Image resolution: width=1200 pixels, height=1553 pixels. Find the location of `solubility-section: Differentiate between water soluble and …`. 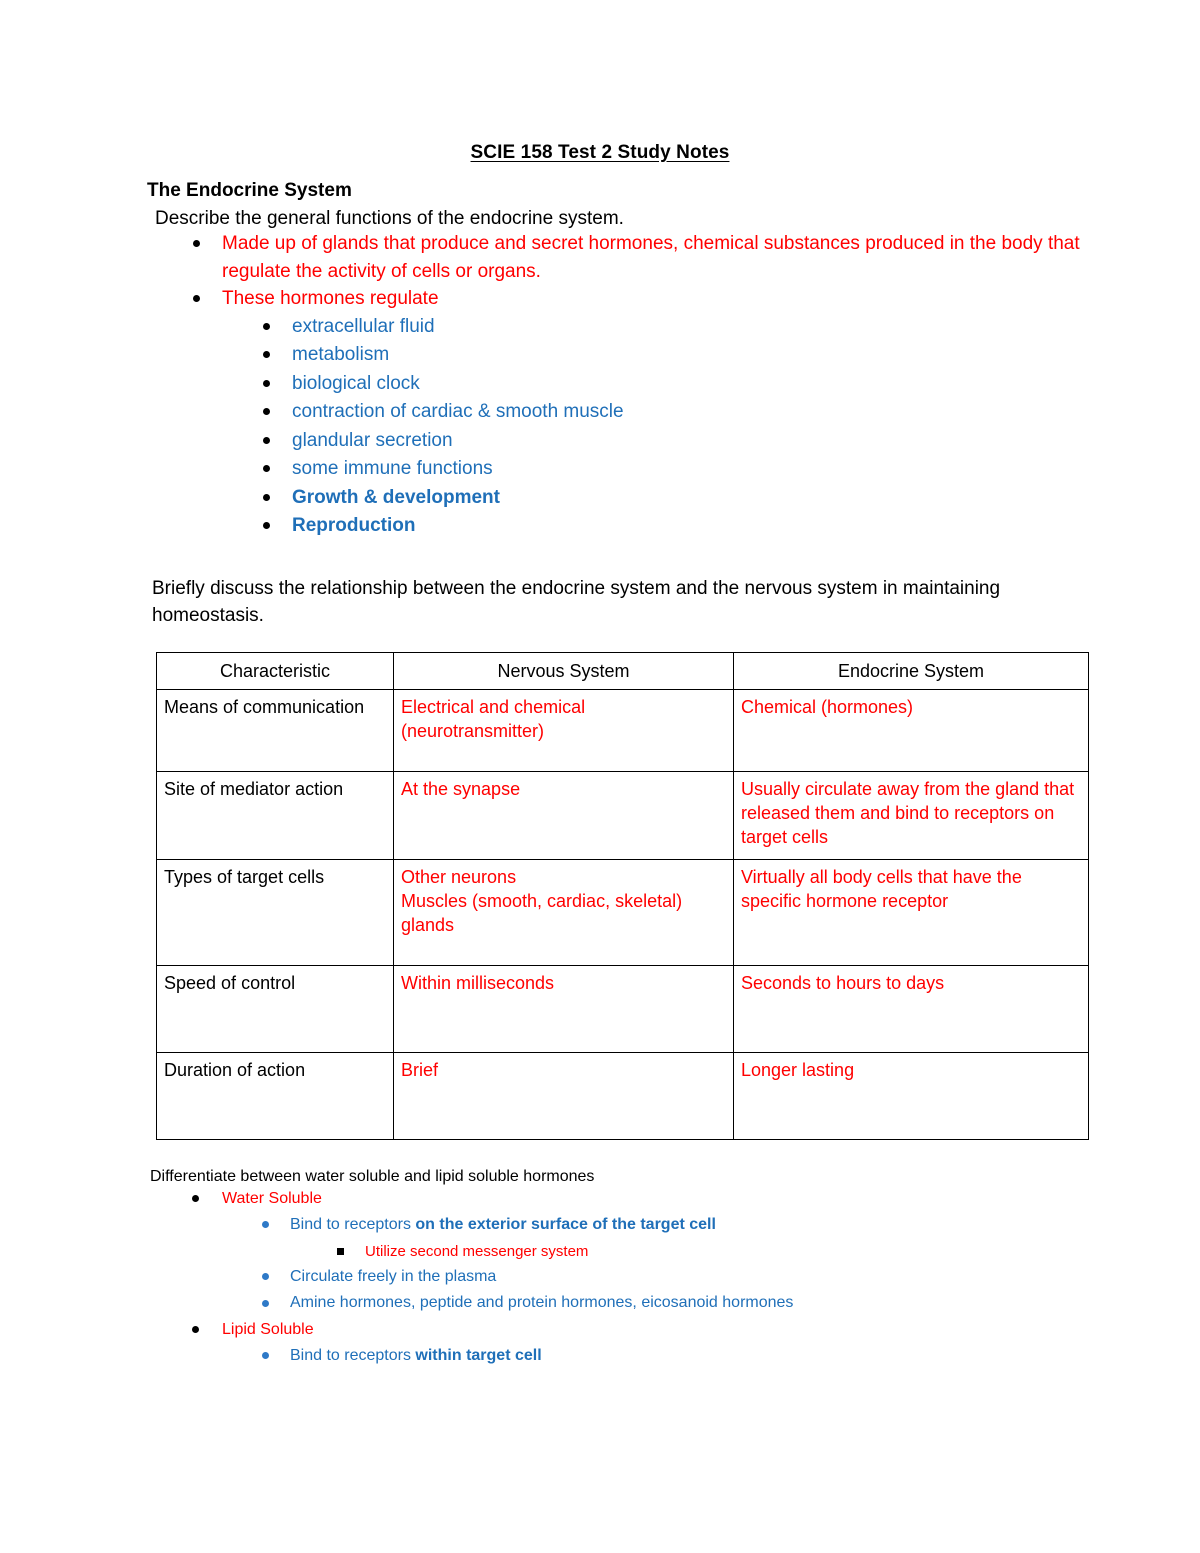

solubility-section: Differentiate between water soluble and … is located at coordinates (600, 1255).